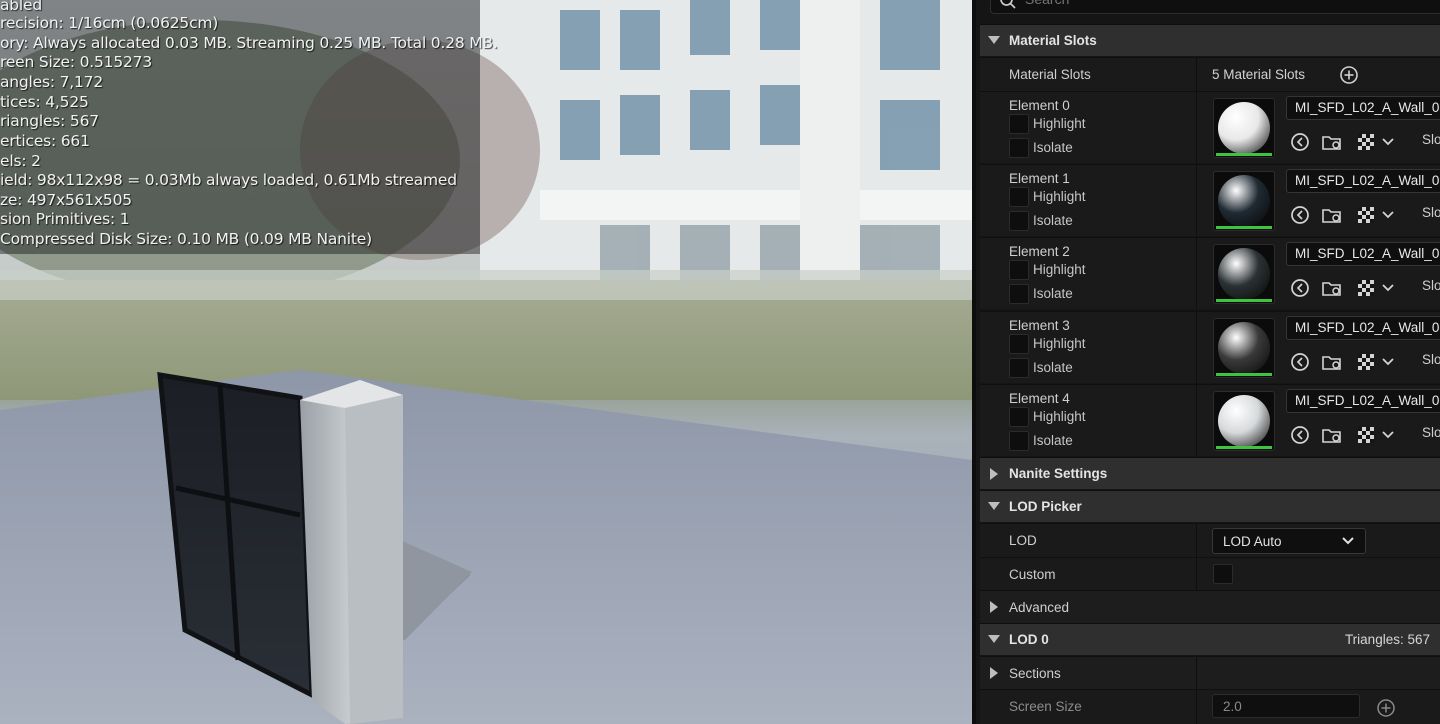 The image size is (1440, 724). Describe the element at coordinates (1210, 40) in the screenshot. I see `category-material-slots: Material Slots` at that location.